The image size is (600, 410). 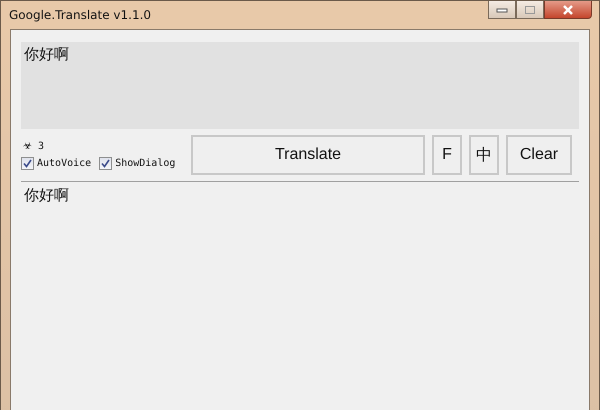 What do you see at coordinates (46, 195) in the screenshot?
I see `output-text: 你好啊` at bounding box center [46, 195].